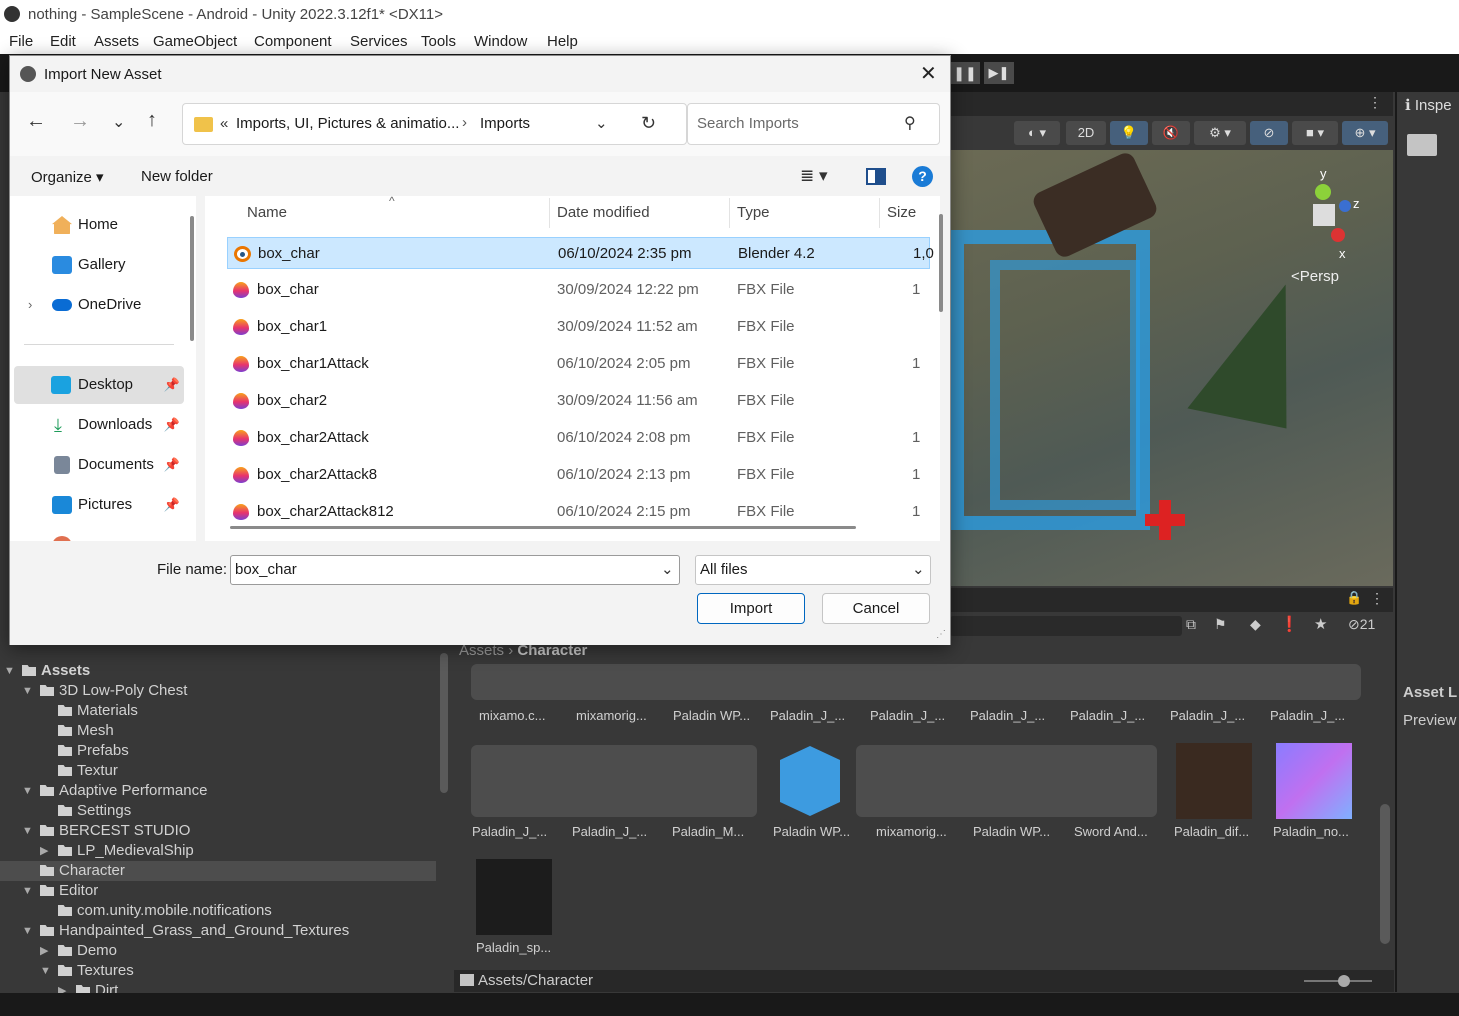 This screenshot has height=1016, width=1459. What do you see at coordinates (97, 225) in the screenshot?
I see `nav-item-home: Home` at bounding box center [97, 225].